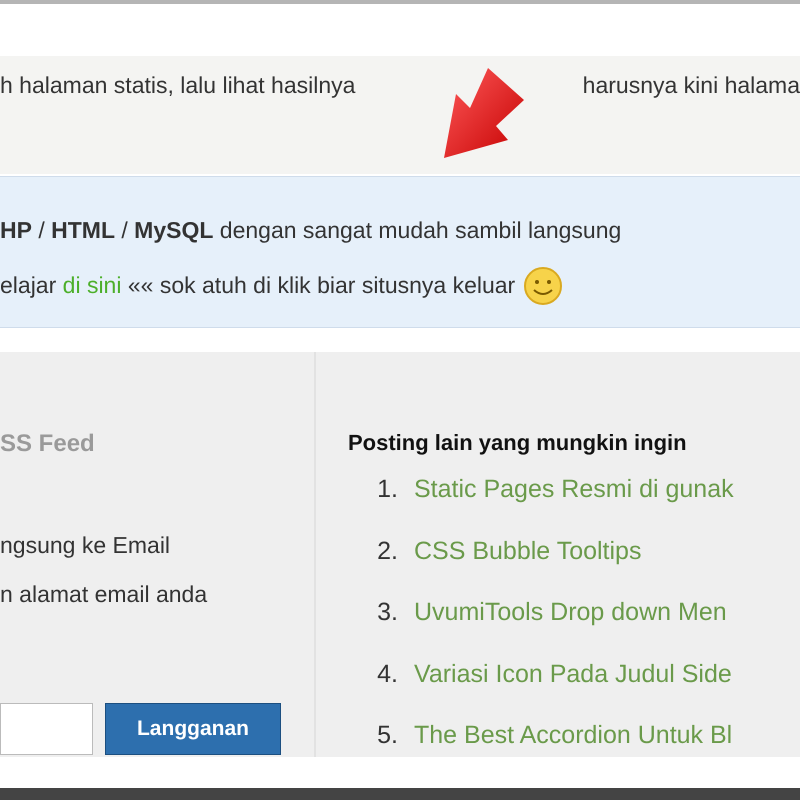  Describe the element at coordinates (528, 551) in the screenshot. I see `post-link: CSS Bubble Tooltips` at that location.